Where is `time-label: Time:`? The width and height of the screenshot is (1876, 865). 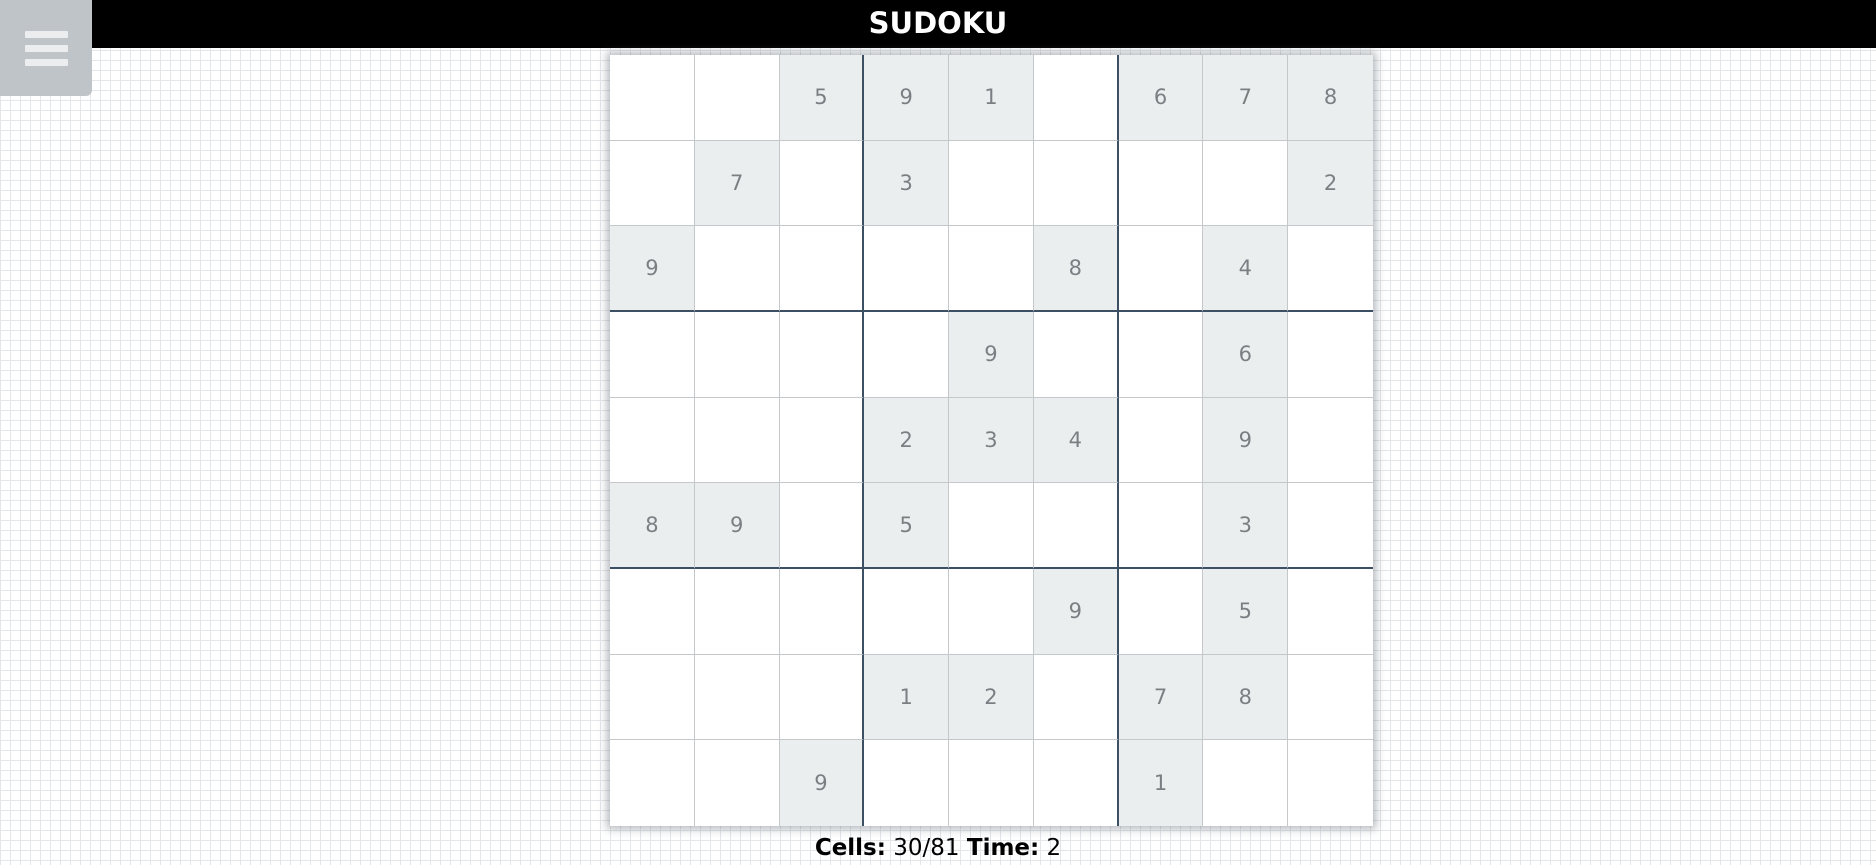
time-label: Time: is located at coordinates (1003, 848).